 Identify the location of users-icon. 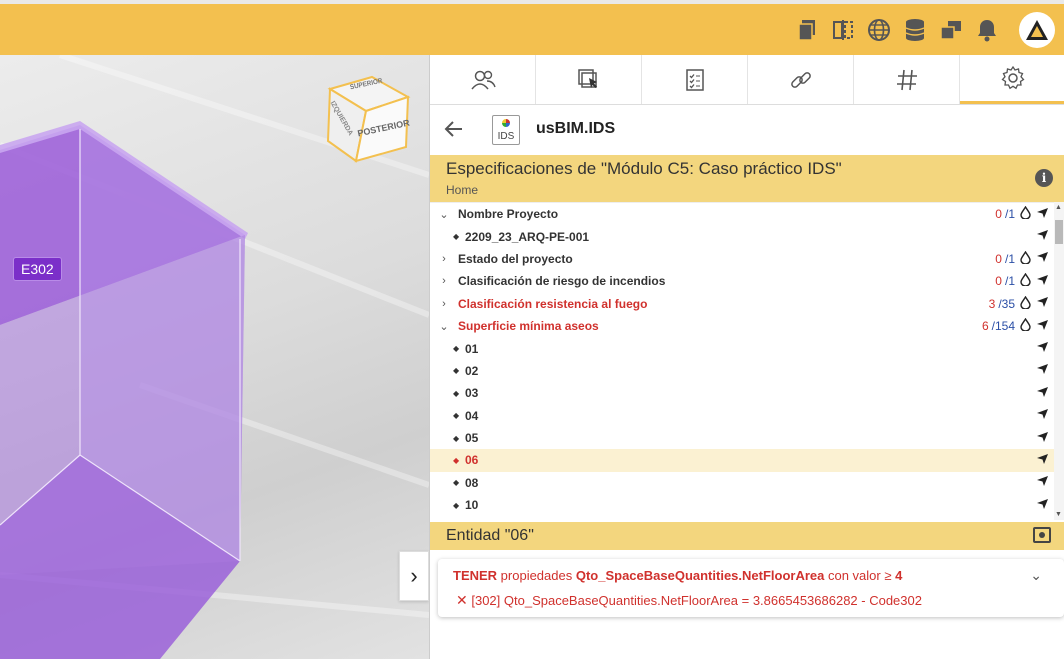
(483, 79).